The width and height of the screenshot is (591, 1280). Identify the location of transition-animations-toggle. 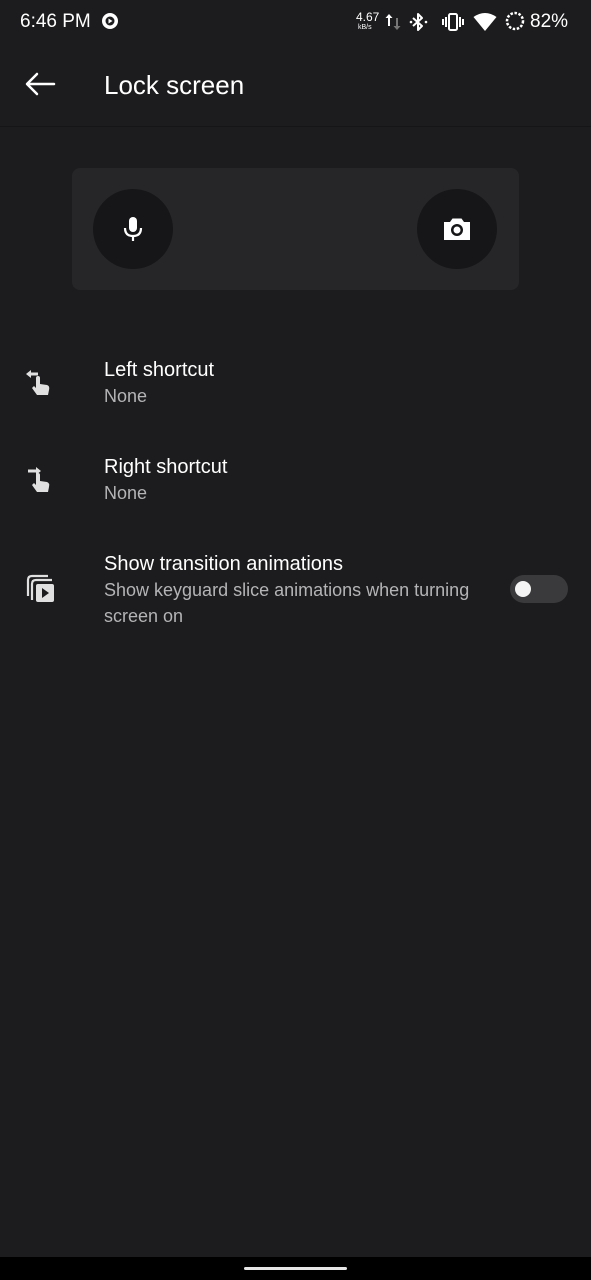
(539, 589).